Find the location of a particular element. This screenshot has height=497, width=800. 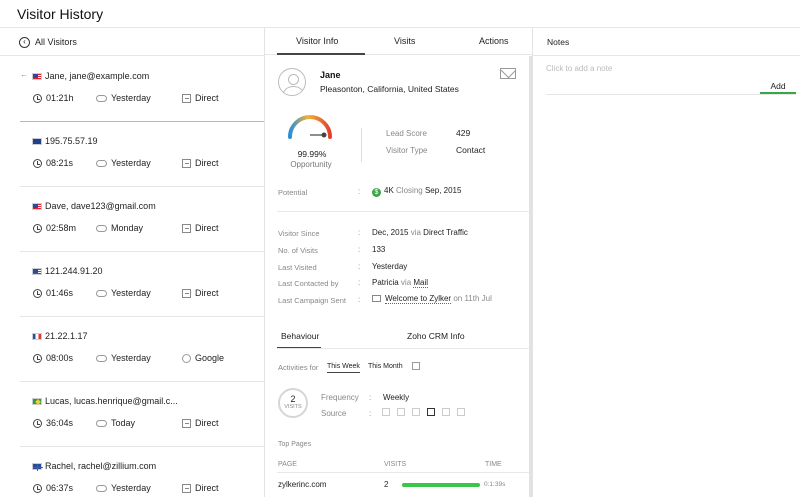

period-this-month: This Month is located at coordinates (385, 366).